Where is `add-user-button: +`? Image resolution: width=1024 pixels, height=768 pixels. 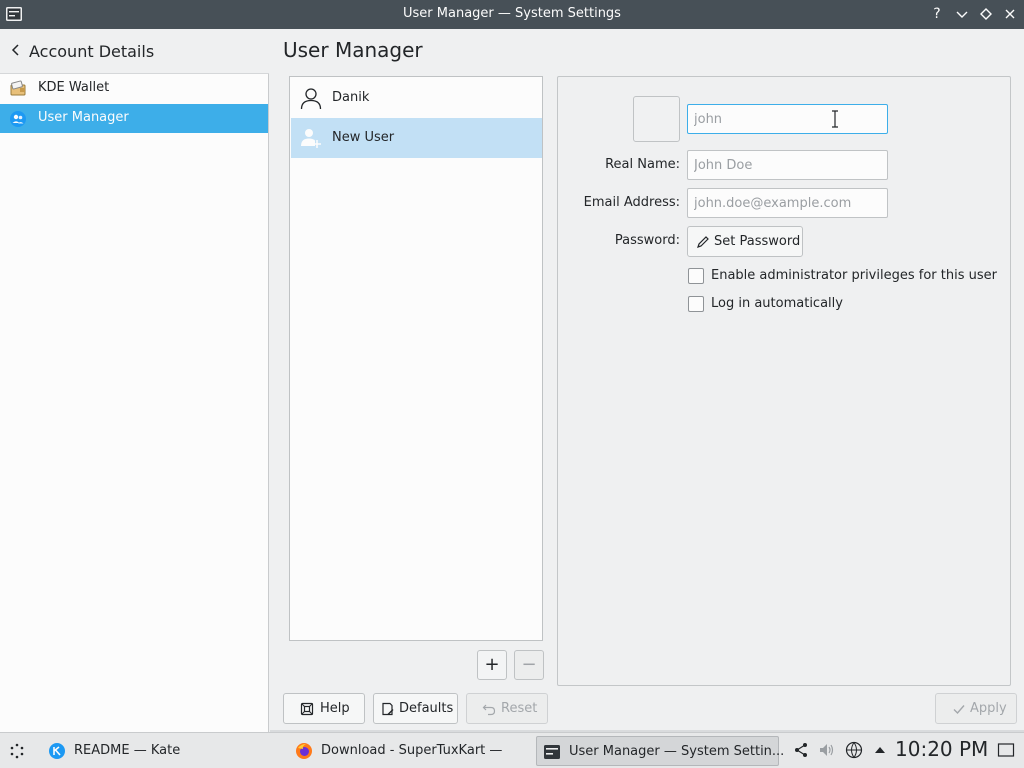
add-user-button: + is located at coordinates (492, 665).